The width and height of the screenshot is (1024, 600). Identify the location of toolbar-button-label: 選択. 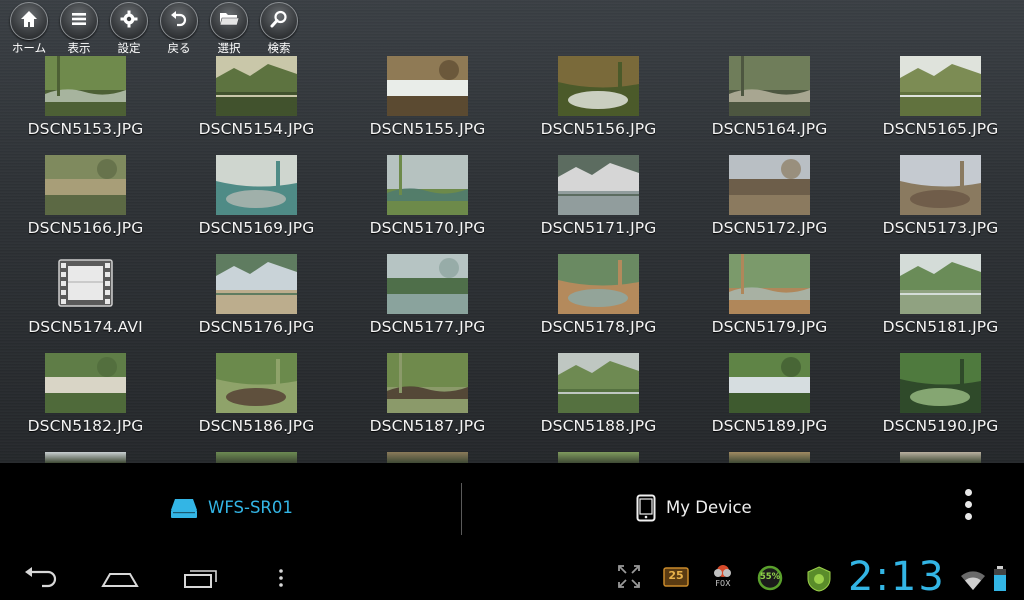
(229, 48).